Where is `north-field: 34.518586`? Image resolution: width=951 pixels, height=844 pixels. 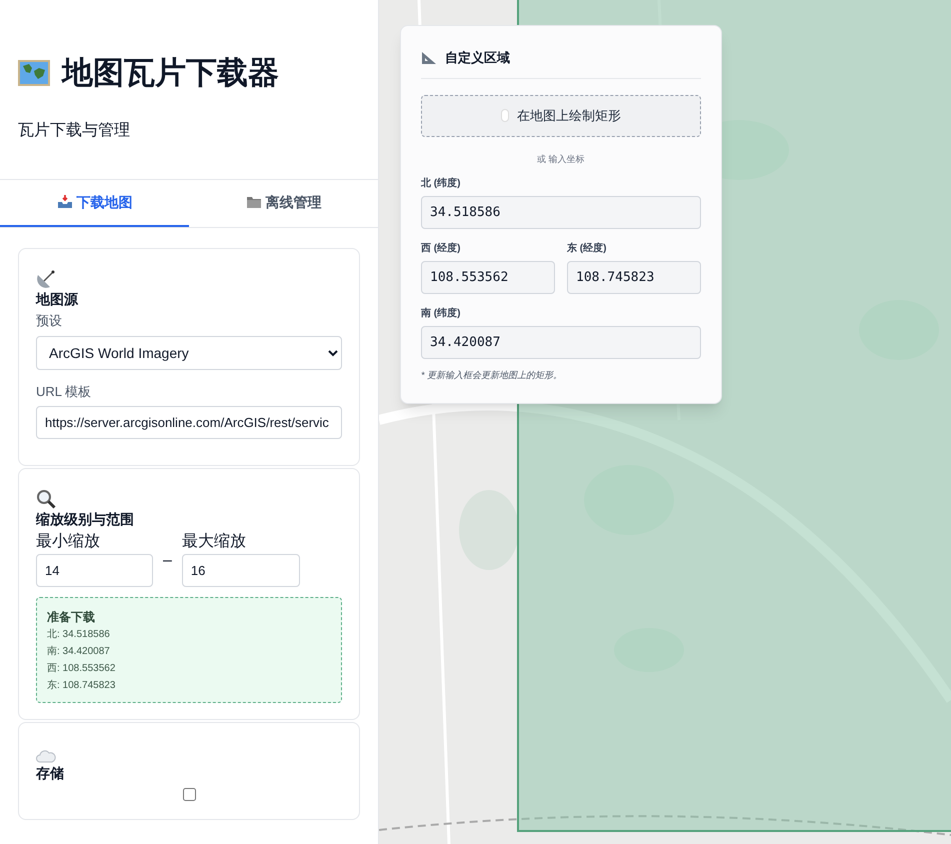 north-field: 34.518586 is located at coordinates (561, 212).